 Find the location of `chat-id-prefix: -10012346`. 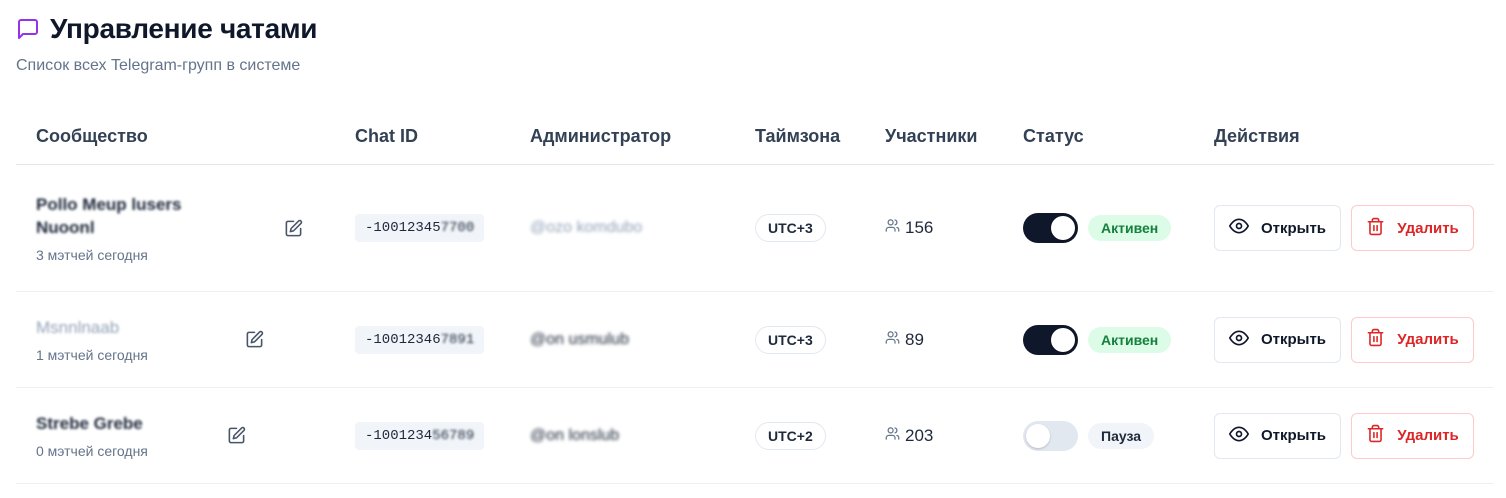

chat-id-prefix: -10012346 is located at coordinates (403, 339).